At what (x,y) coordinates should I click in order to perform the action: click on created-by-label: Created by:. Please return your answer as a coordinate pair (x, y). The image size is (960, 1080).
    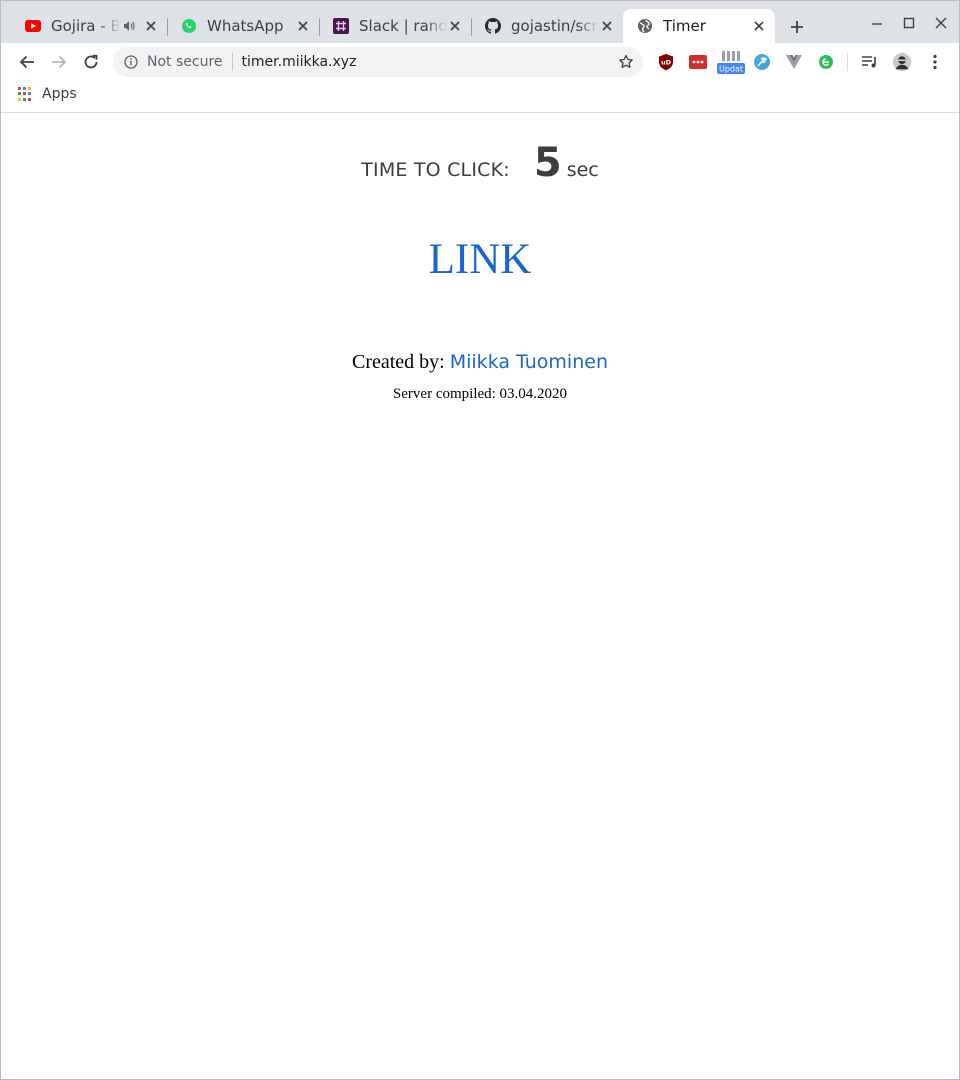
    Looking at the image, I should click on (398, 362).